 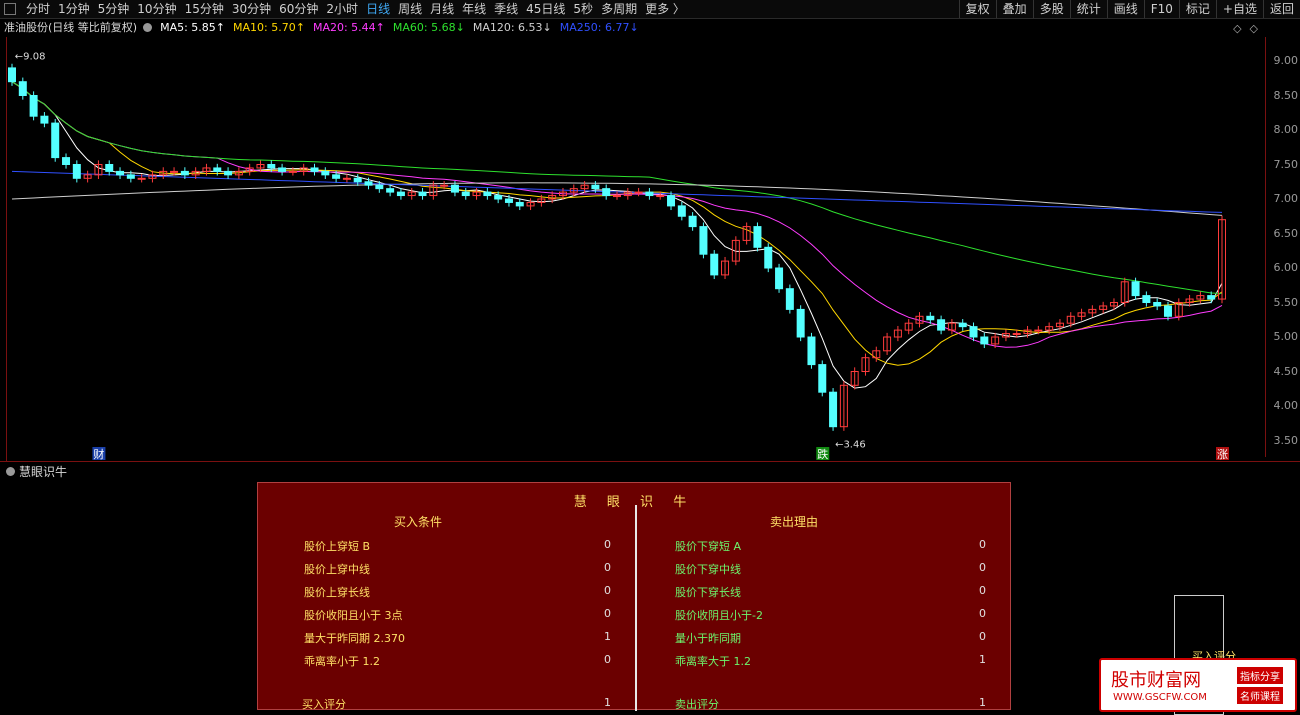 What do you see at coordinates (650, 461) in the screenshot?
I see `panel-divider` at bounding box center [650, 461].